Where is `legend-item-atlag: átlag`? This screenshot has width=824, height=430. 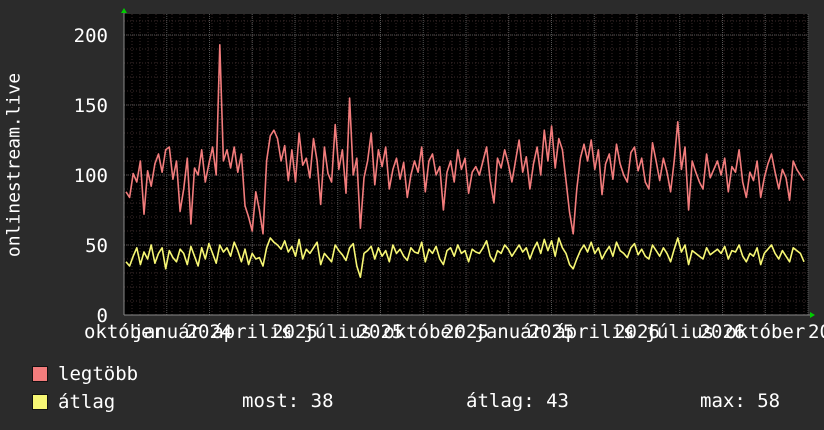
legend-item-atlag: átlag is located at coordinates (73, 402).